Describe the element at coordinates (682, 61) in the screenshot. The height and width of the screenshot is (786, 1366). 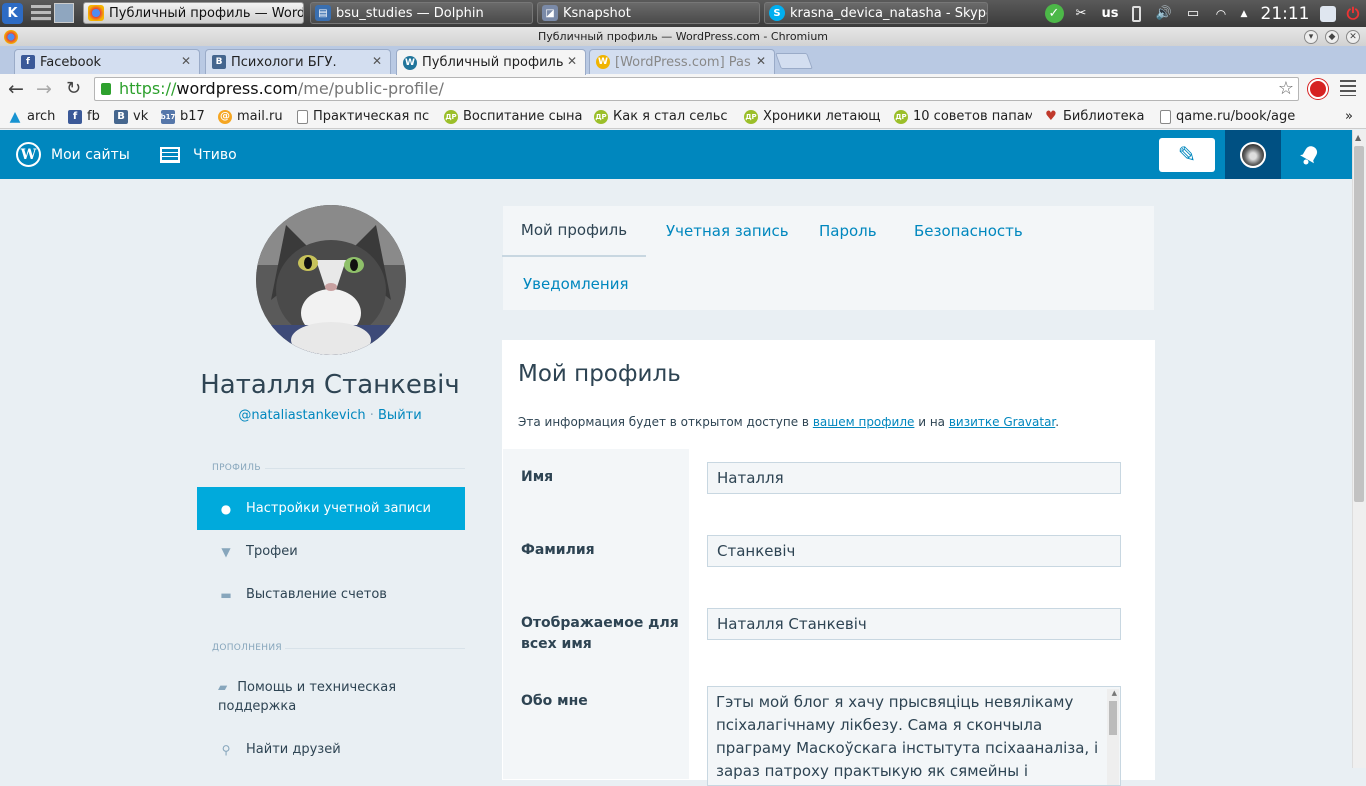
I see `tab-wordpress-password: W [WordPress.com] Pas ✕` at that location.